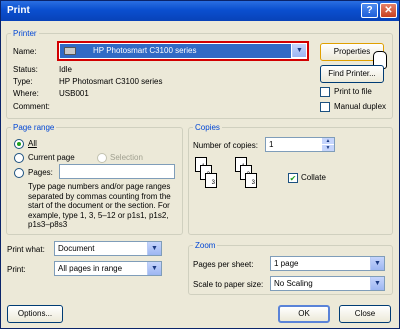 This screenshot has height=329, width=400. What do you see at coordinates (18, 10) in the screenshot?
I see `window-title: Print` at bounding box center [18, 10].